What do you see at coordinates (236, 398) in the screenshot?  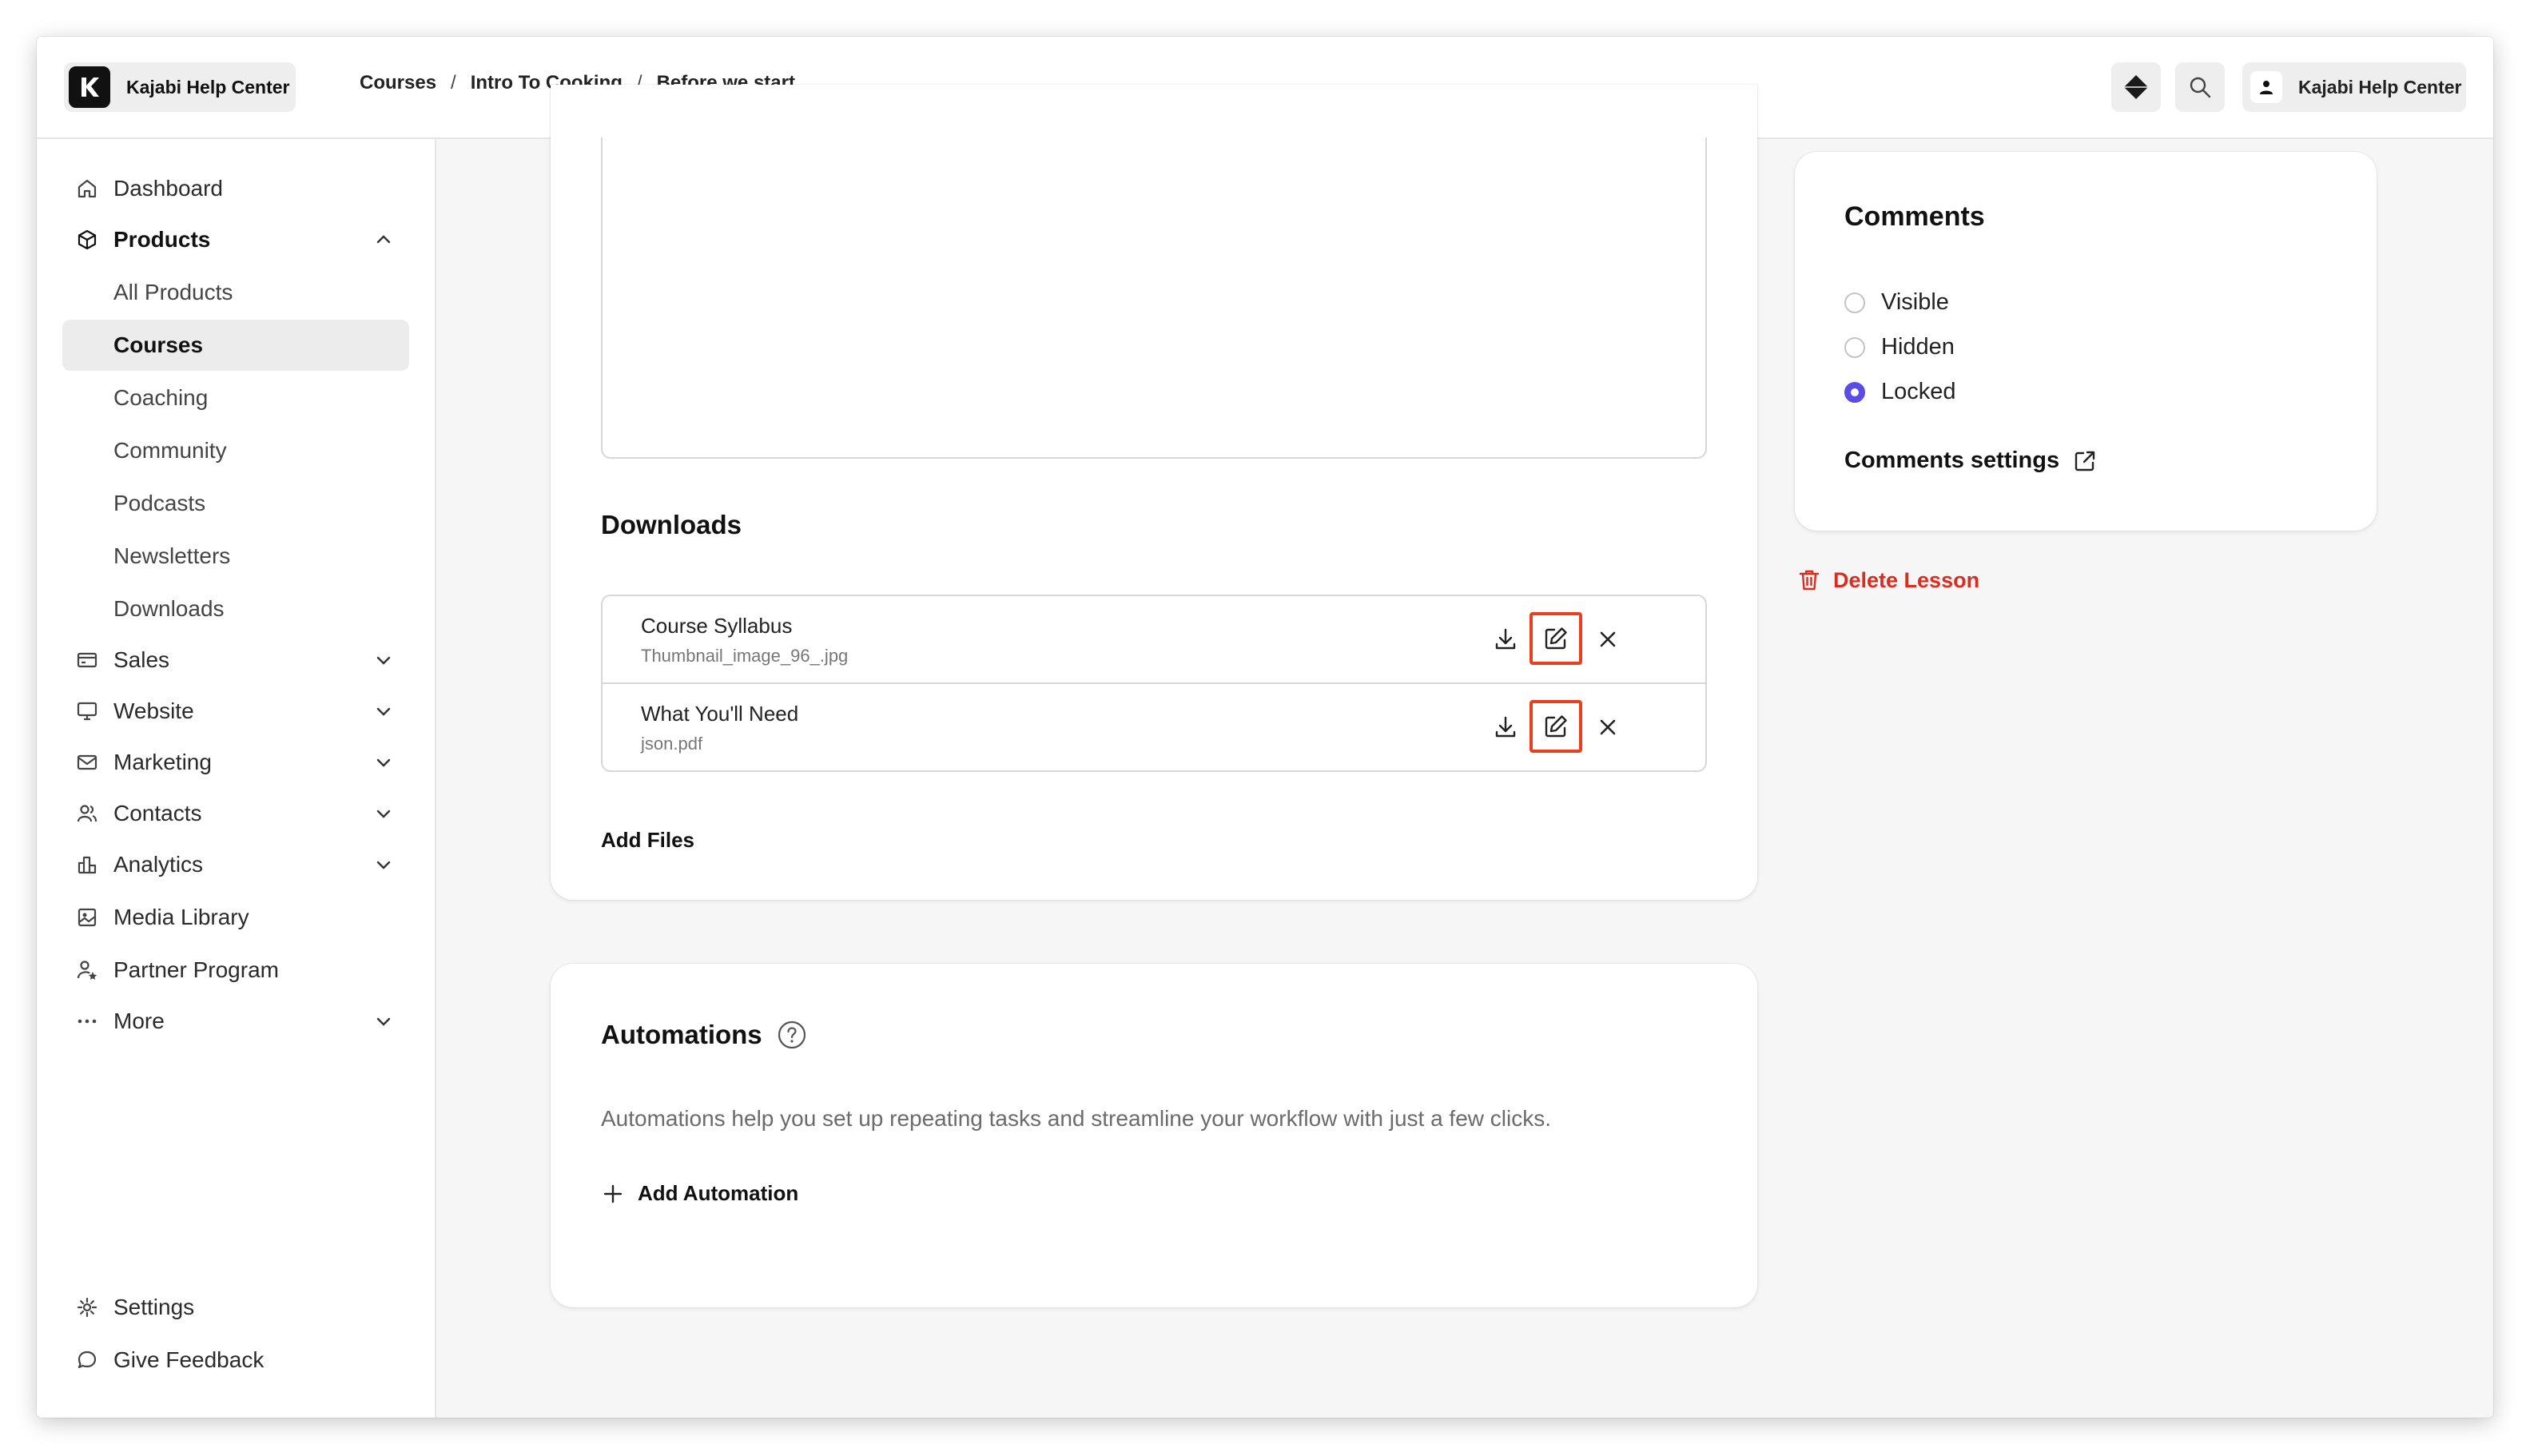 I see `sidebar-sub-coaching: Coaching` at bounding box center [236, 398].